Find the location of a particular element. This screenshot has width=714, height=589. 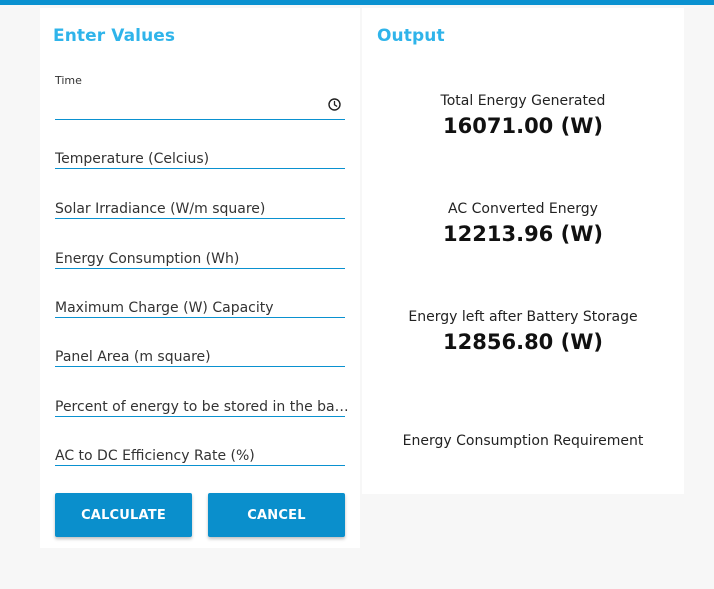

calculate-button: CALCULATE is located at coordinates (123, 515).